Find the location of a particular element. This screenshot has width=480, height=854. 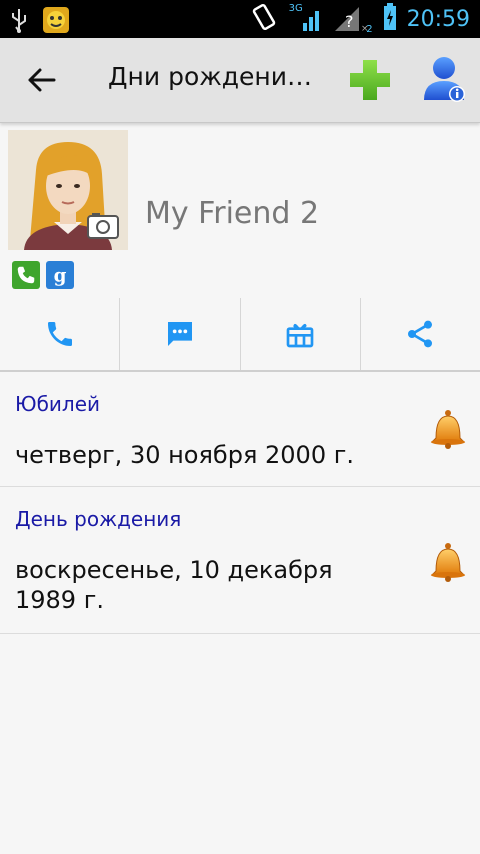

event-item: Юбилей четверг, 30 ноября 2000 г. is located at coordinates (240, 429).